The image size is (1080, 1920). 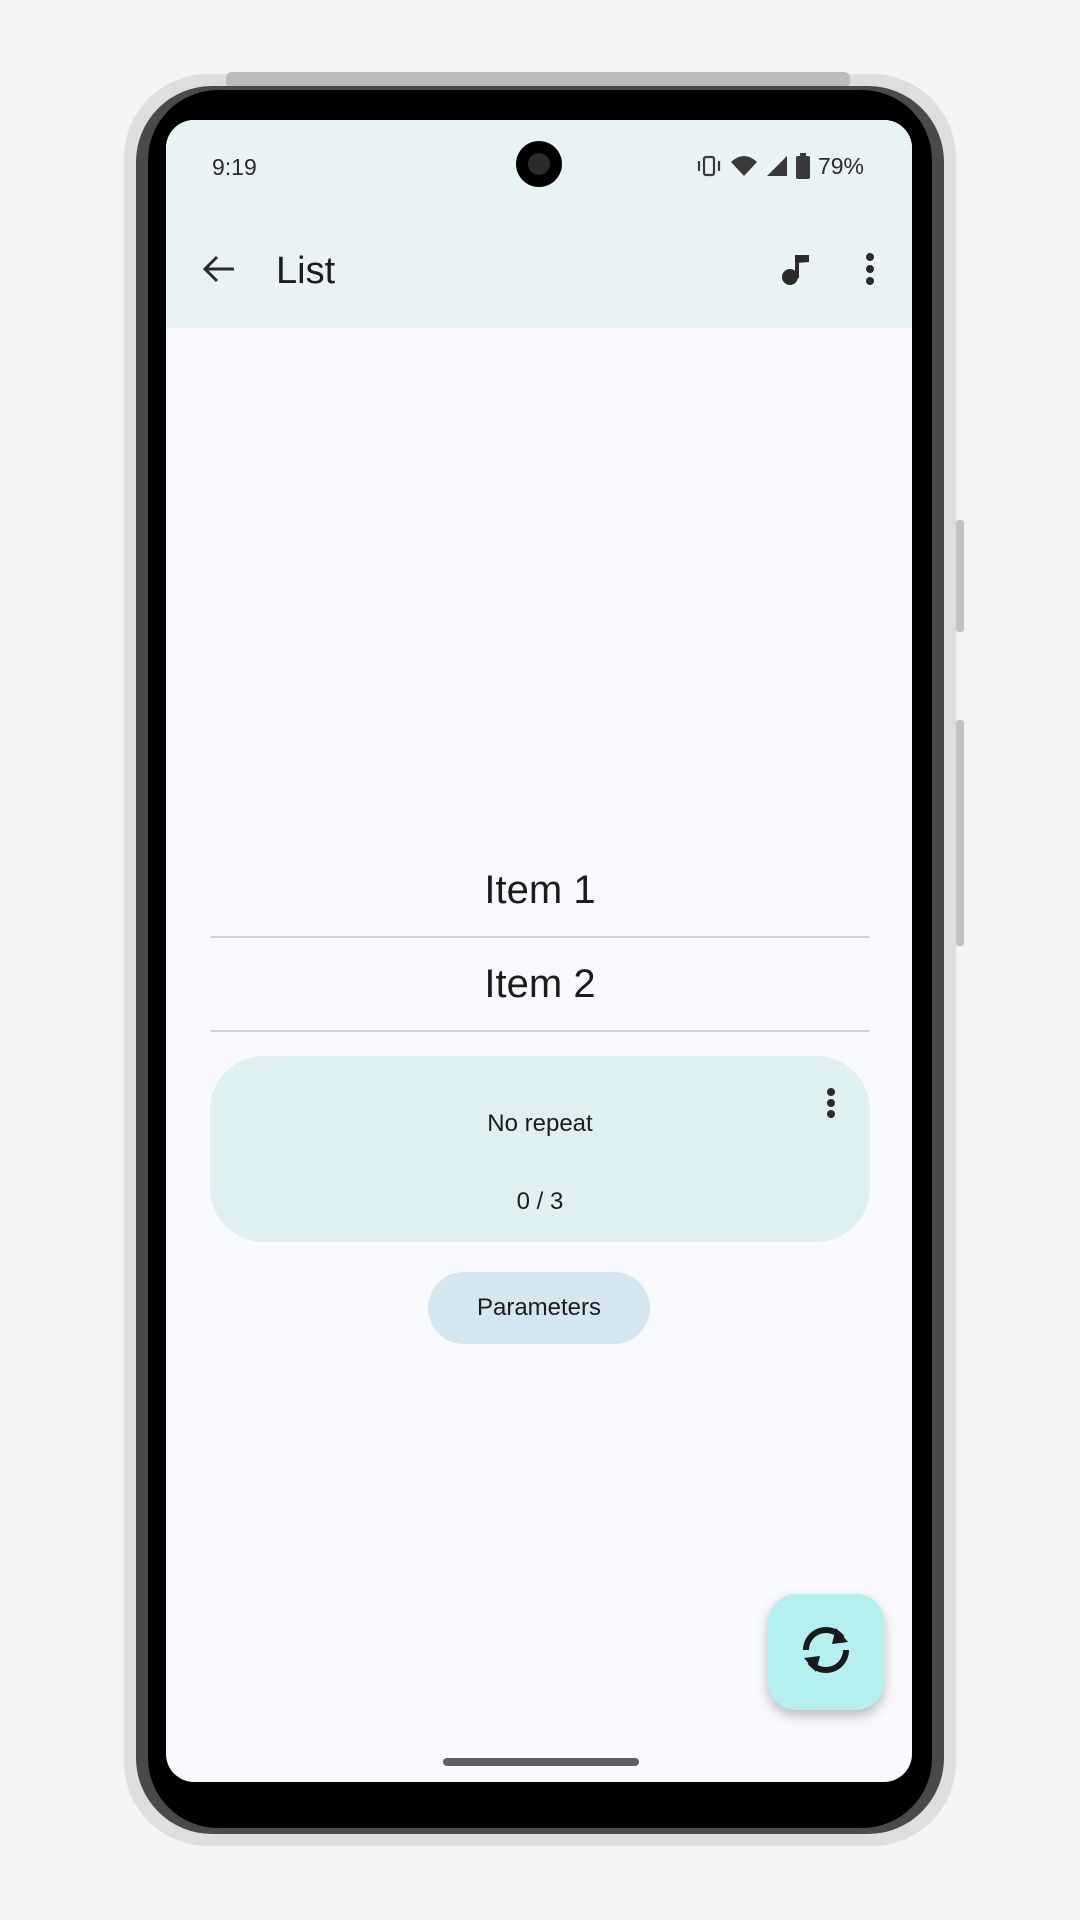 I want to click on status-time: 9:19, so click(x=234, y=167).